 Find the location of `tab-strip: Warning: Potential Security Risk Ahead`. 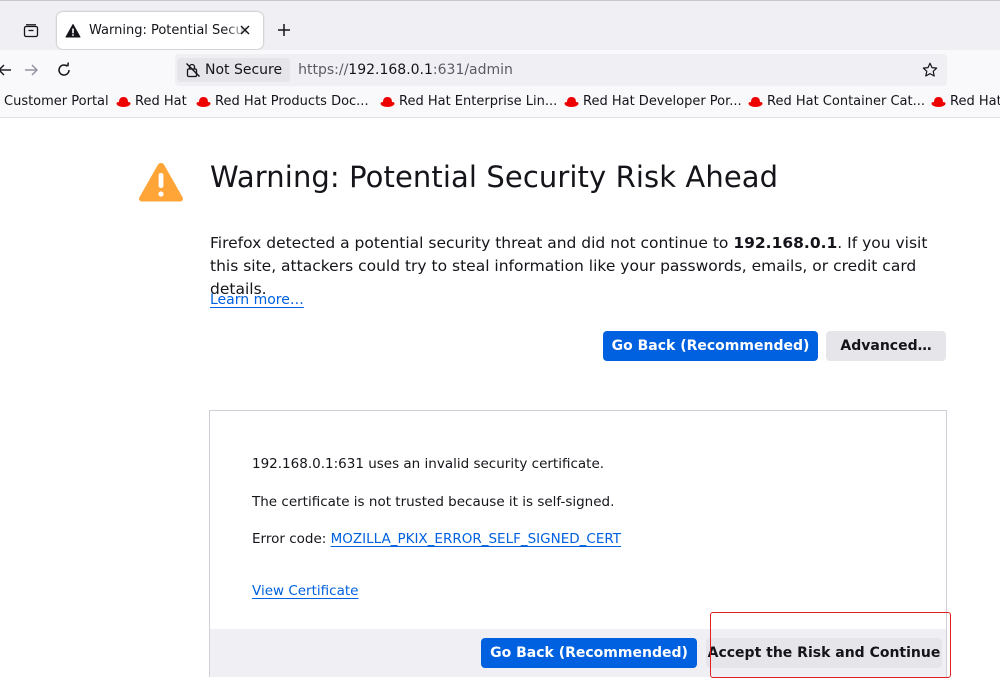

tab-strip: Warning: Potential Security Risk Ahead is located at coordinates (500, 25).